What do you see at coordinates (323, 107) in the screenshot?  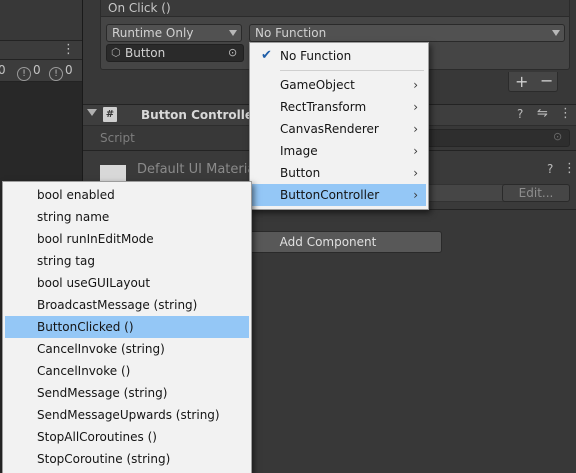 I see `menu-item-label: RectTransform` at bounding box center [323, 107].